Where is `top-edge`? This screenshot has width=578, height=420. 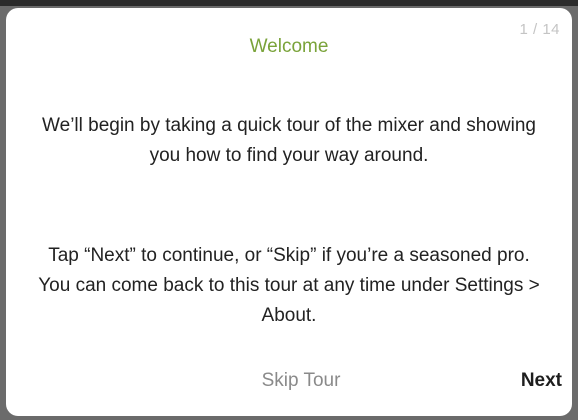 top-edge is located at coordinates (289, 3).